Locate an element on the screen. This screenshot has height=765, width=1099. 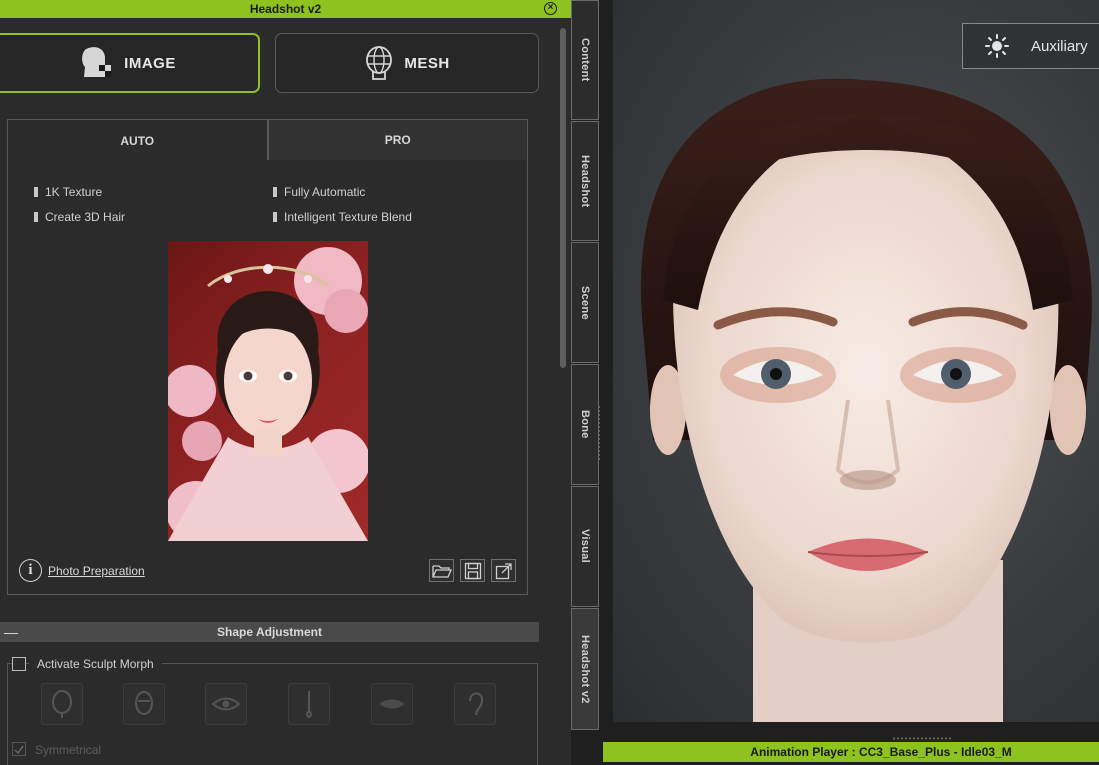
scrollbar-thumb is located at coordinates (563, 198).